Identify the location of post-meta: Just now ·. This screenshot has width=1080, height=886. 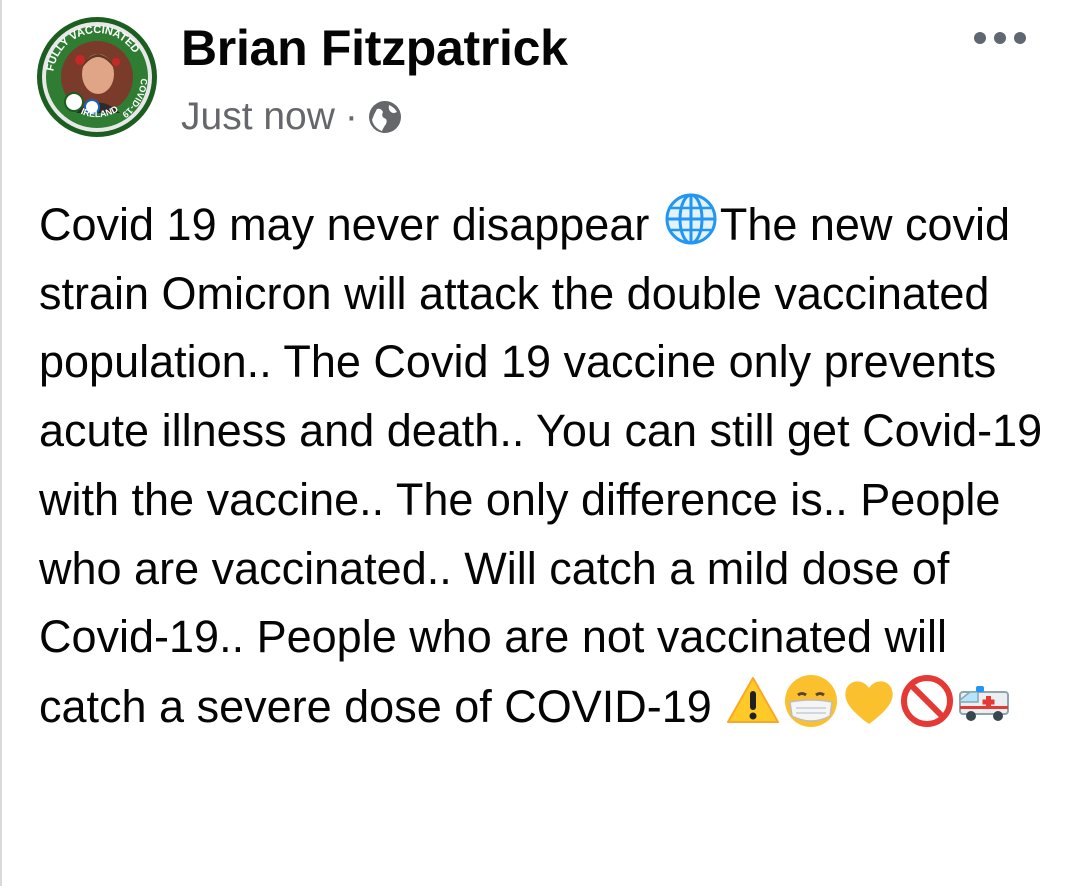
(291, 117).